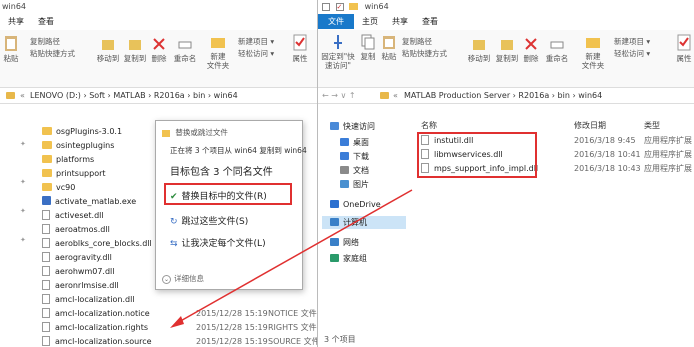  Describe the element at coordinates (291, 258) in the screenshot. I see `annotation-arrow` at that location.